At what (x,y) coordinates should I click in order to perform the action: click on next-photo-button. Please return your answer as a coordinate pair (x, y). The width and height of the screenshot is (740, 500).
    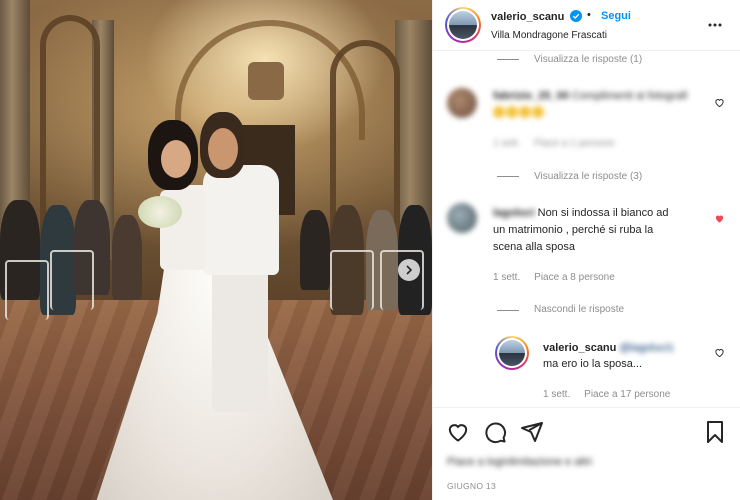
    Looking at the image, I should click on (409, 270).